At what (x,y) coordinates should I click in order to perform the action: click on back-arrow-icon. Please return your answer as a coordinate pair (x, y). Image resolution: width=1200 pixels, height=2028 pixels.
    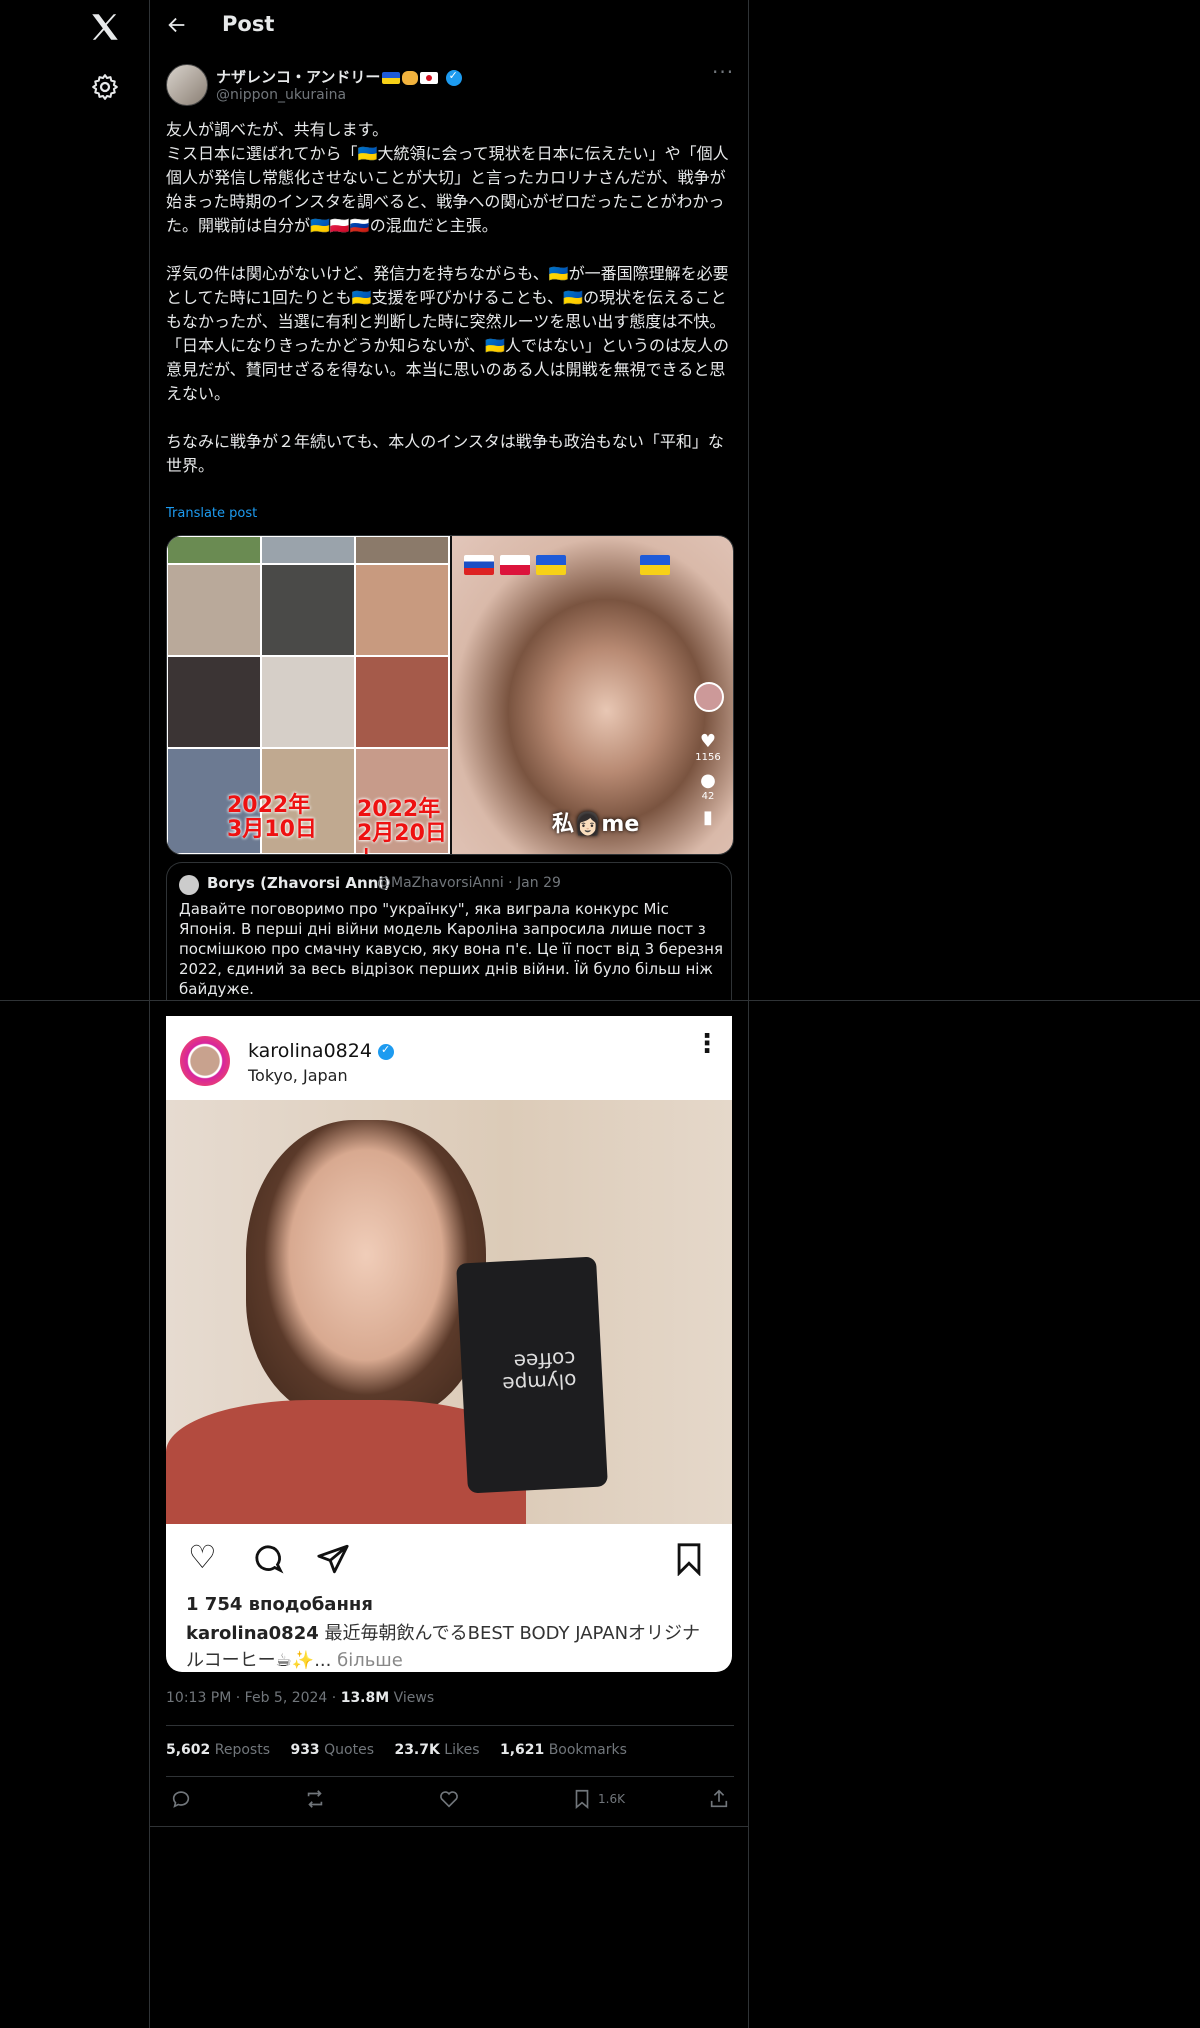
    Looking at the image, I should click on (177, 25).